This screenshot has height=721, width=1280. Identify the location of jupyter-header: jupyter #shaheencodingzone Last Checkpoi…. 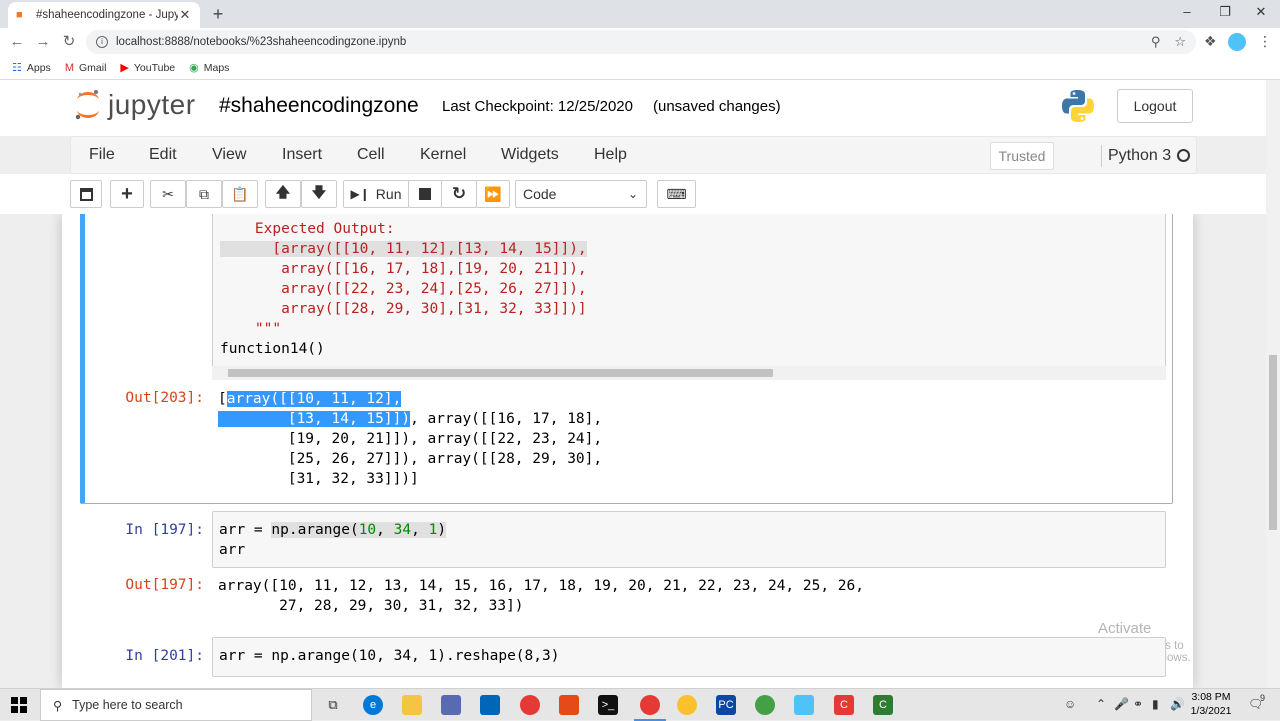
(633, 108).